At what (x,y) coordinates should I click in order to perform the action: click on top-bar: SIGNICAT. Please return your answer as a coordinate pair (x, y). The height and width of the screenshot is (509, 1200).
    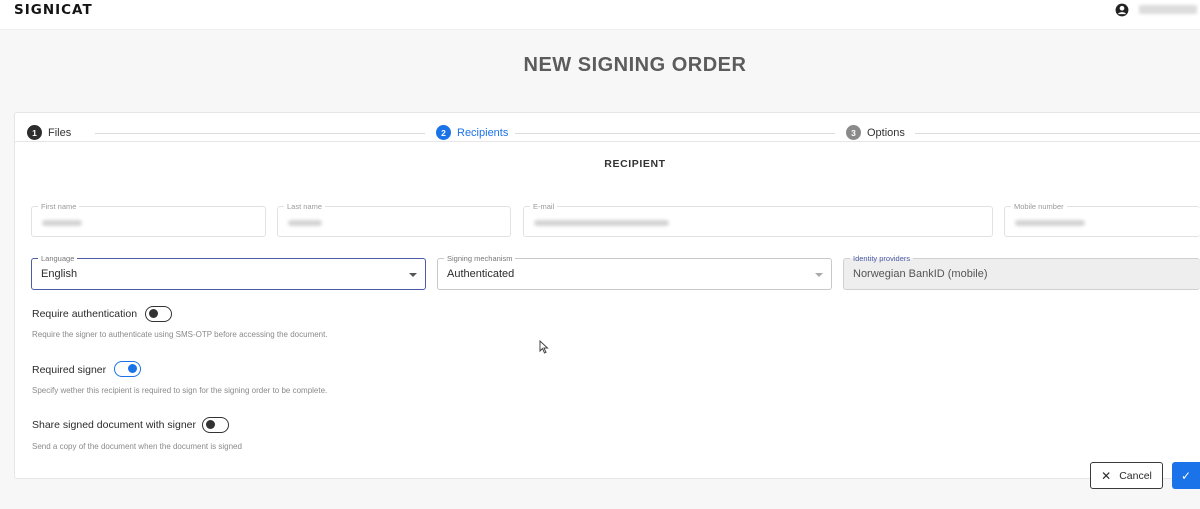
    Looking at the image, I should click on (600, 15).